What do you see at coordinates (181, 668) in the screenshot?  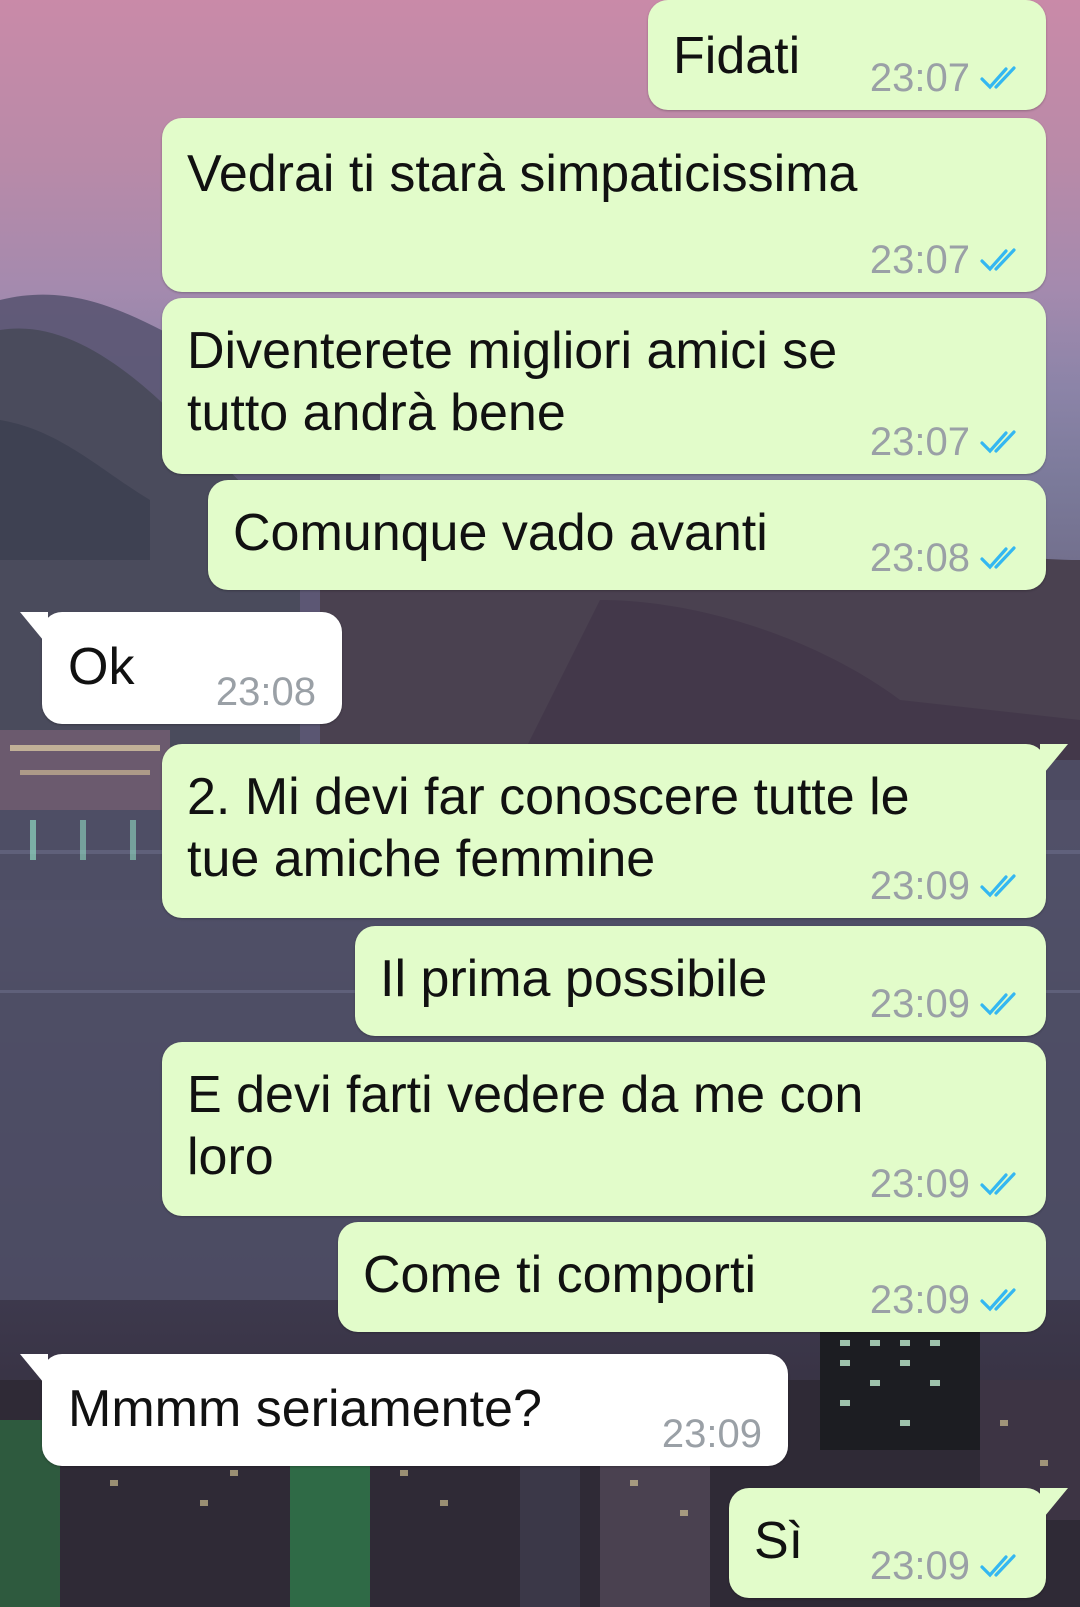 I see `message-bubble-incoming: Ok 23:08` at bounding box center [181, 668].